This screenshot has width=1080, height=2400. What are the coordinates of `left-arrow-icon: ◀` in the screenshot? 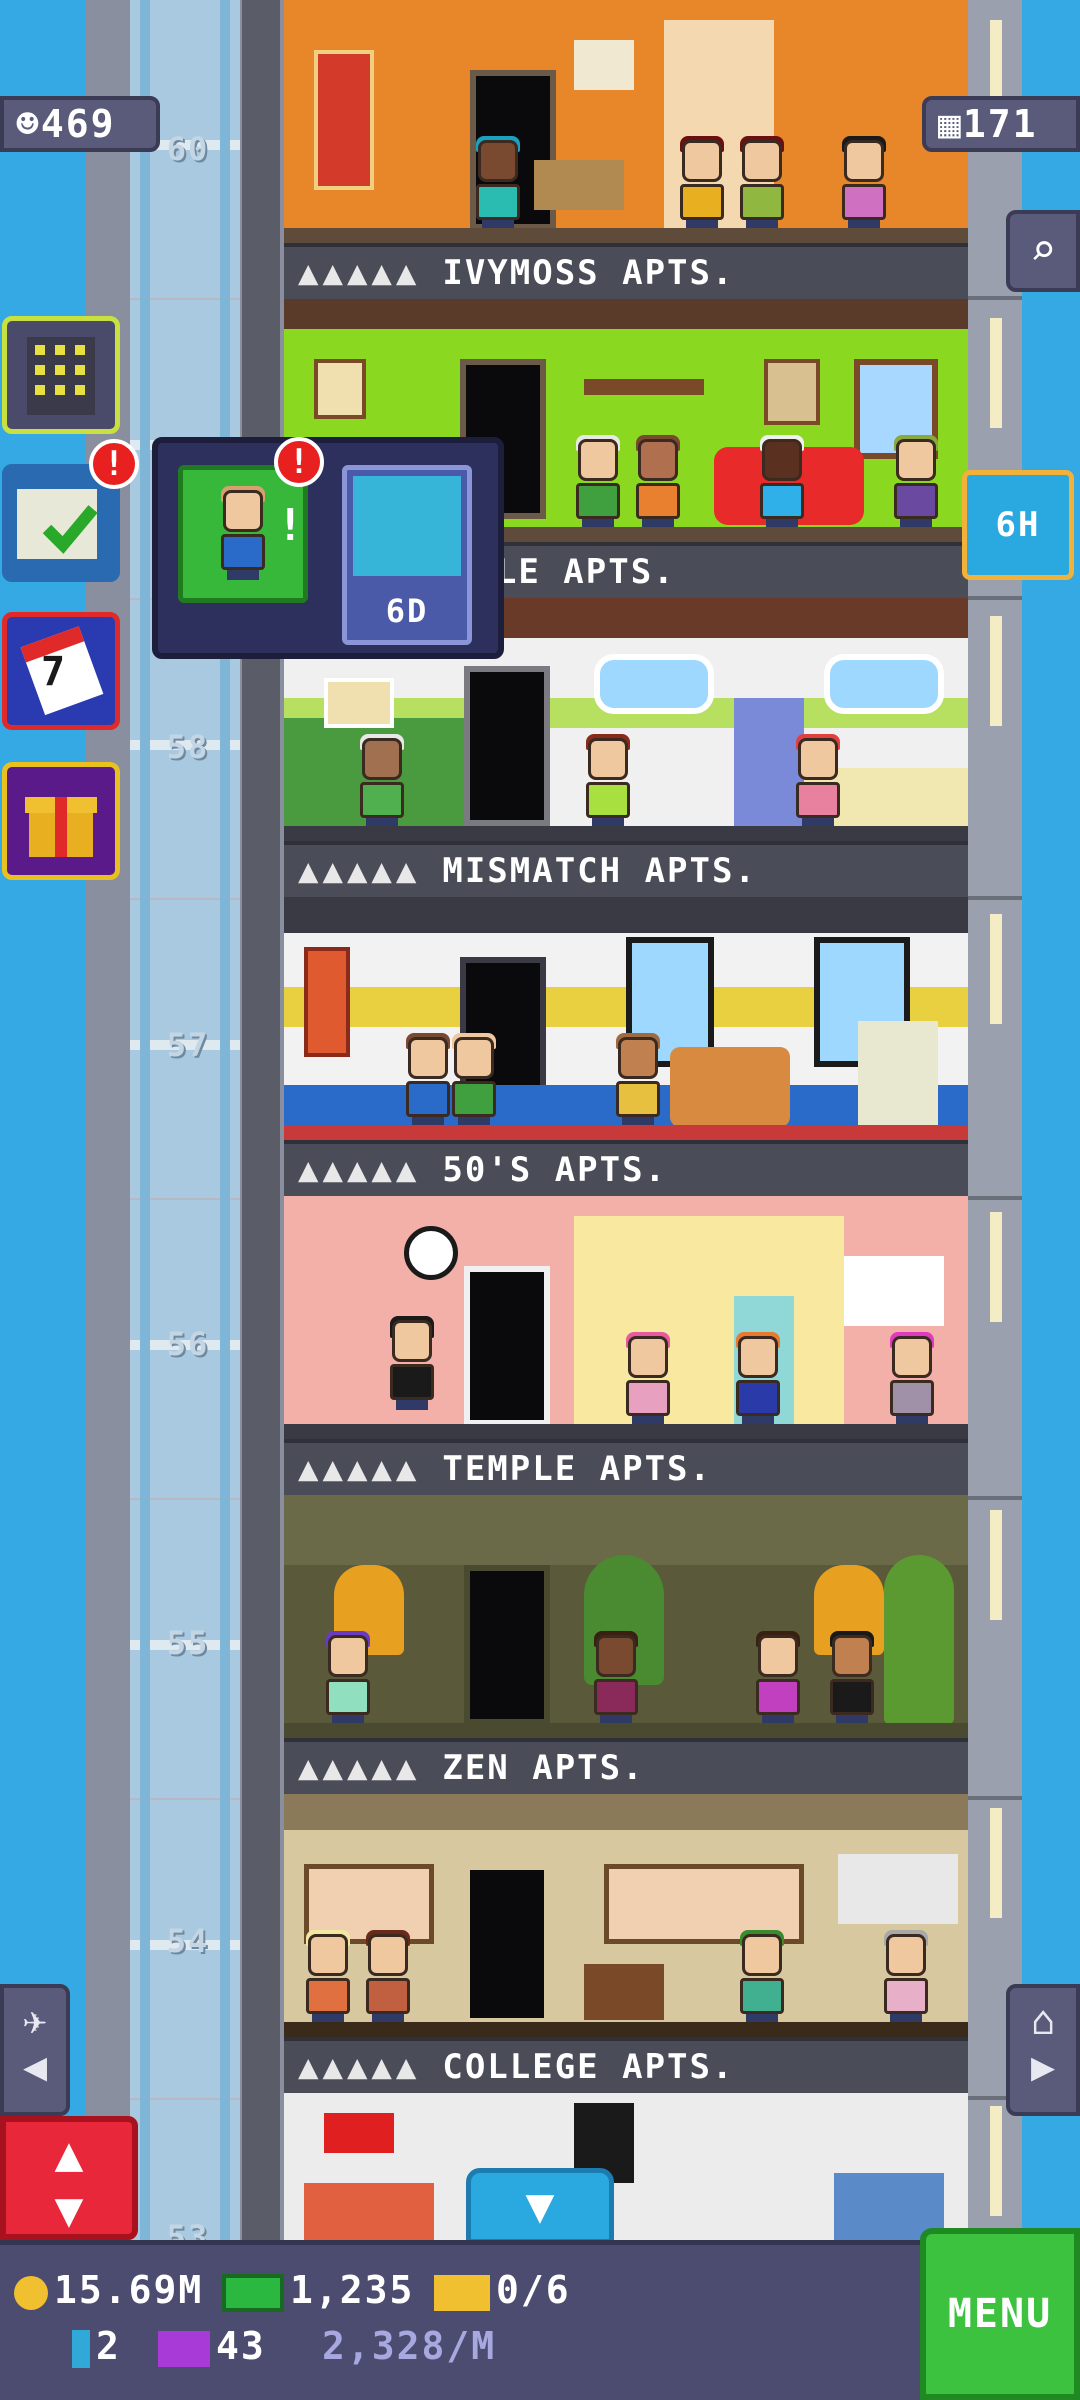 It's located at (35, 2067).